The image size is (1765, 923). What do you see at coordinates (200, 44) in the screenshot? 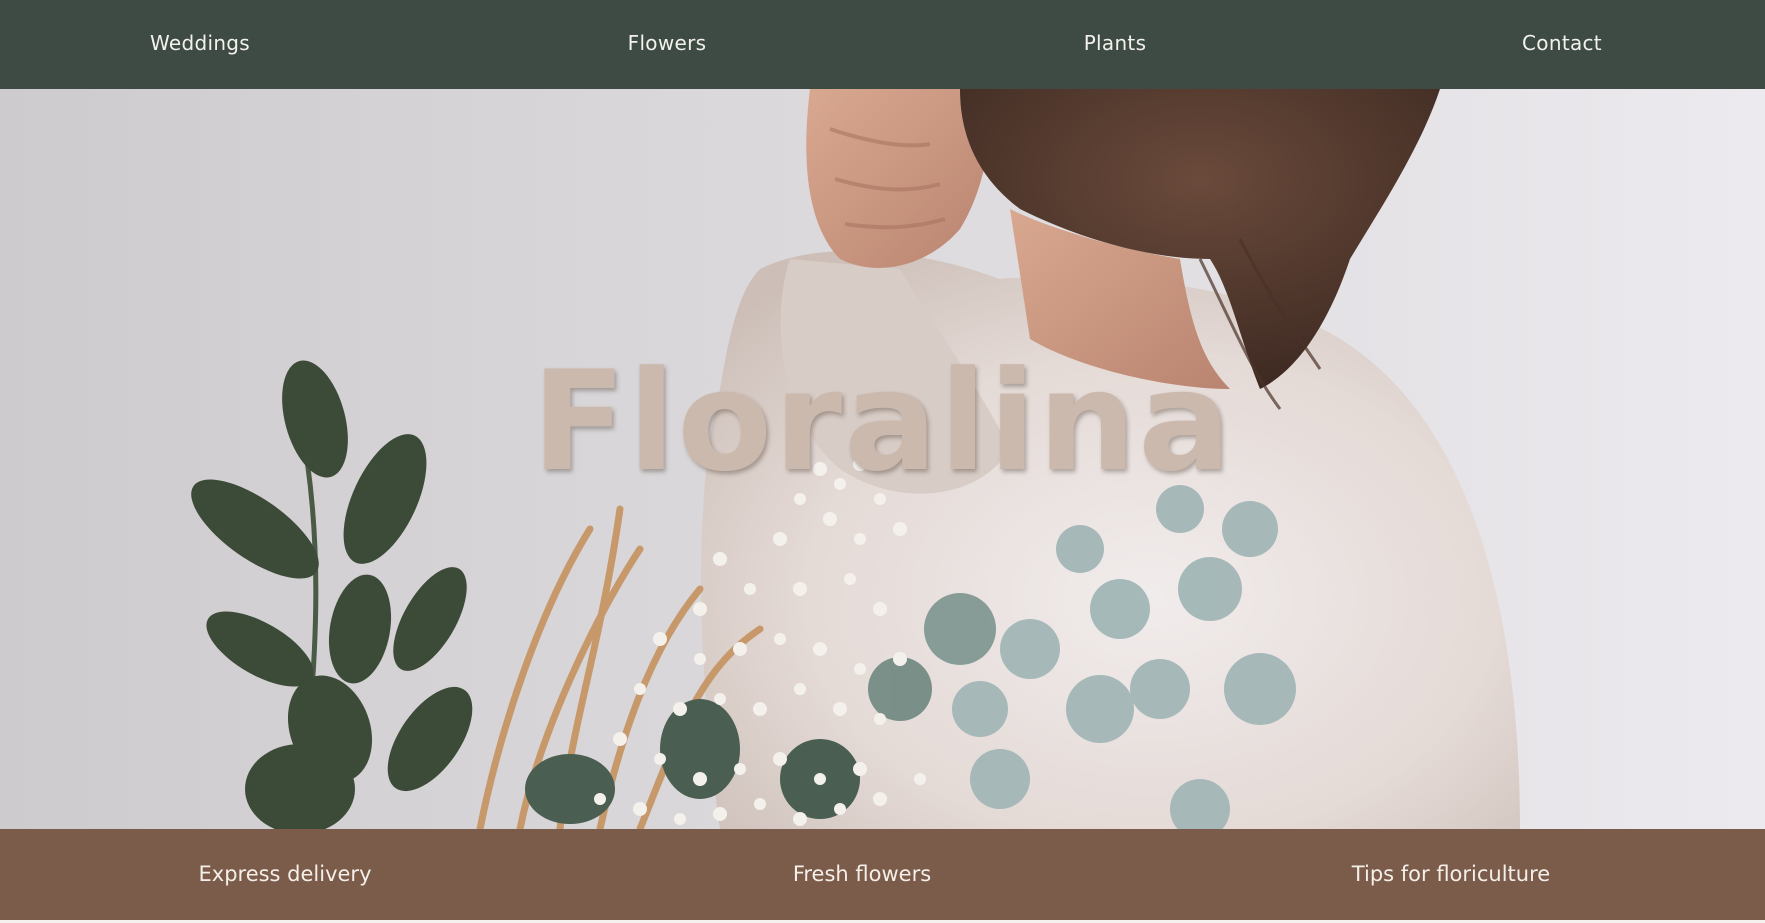
I see `nav-link-weddings: Weddings` at bounding box center [200, 44].